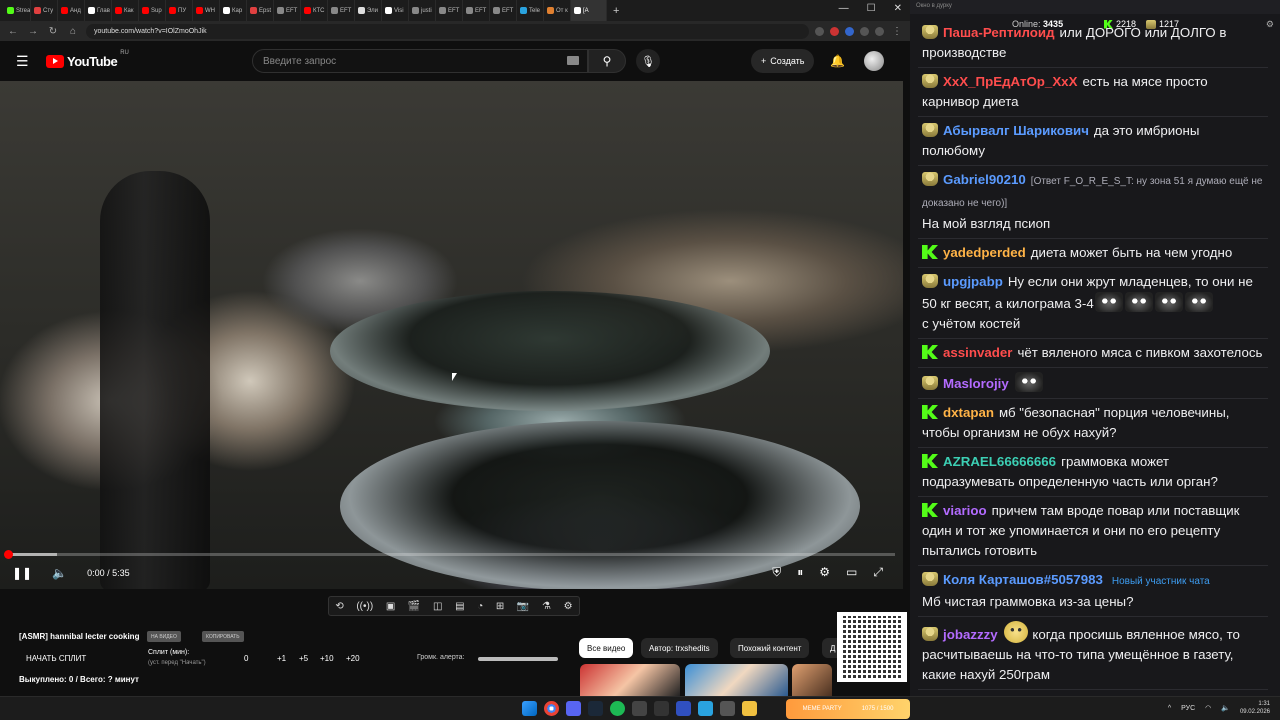 The image size is (1280, 720). What do you see at coordinates (776, 572) in the screenshot?
I see `shield-icon: ⛨` at bounding box center [776, 572].